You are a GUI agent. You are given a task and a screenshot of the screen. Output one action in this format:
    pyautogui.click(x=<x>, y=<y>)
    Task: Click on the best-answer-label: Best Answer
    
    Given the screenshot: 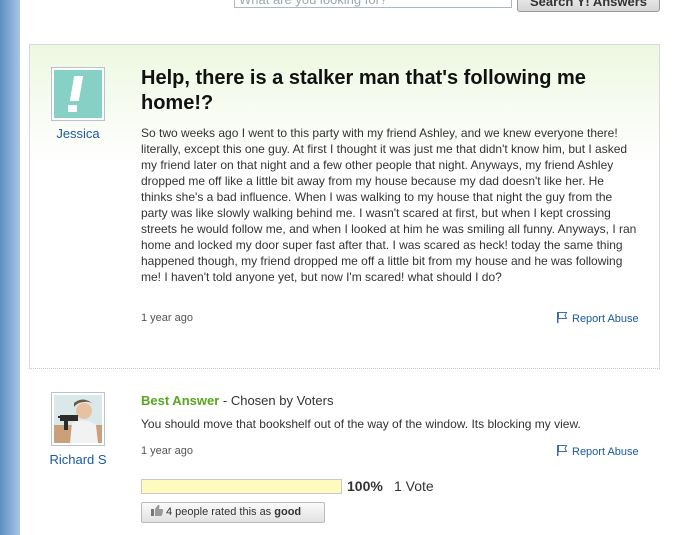 What is the action you would take?
    pyautogui.click(x=180, y=400)
    